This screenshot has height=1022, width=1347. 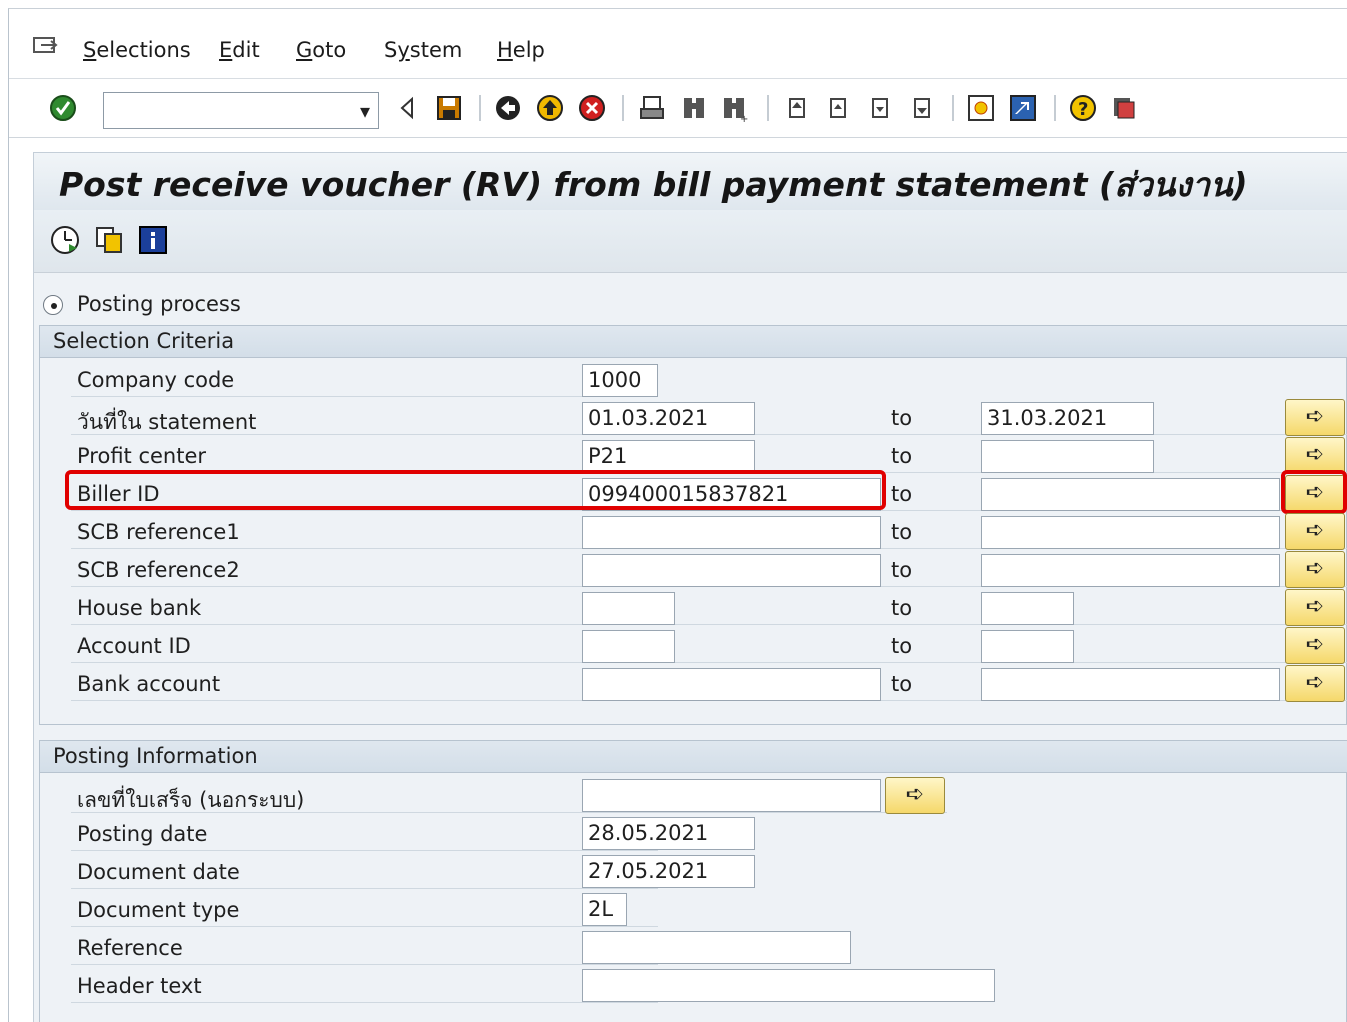 What do you see at coordinates (63, 108) in the screenshot?
I see `enter-icon` at bounding box center [63, 108].